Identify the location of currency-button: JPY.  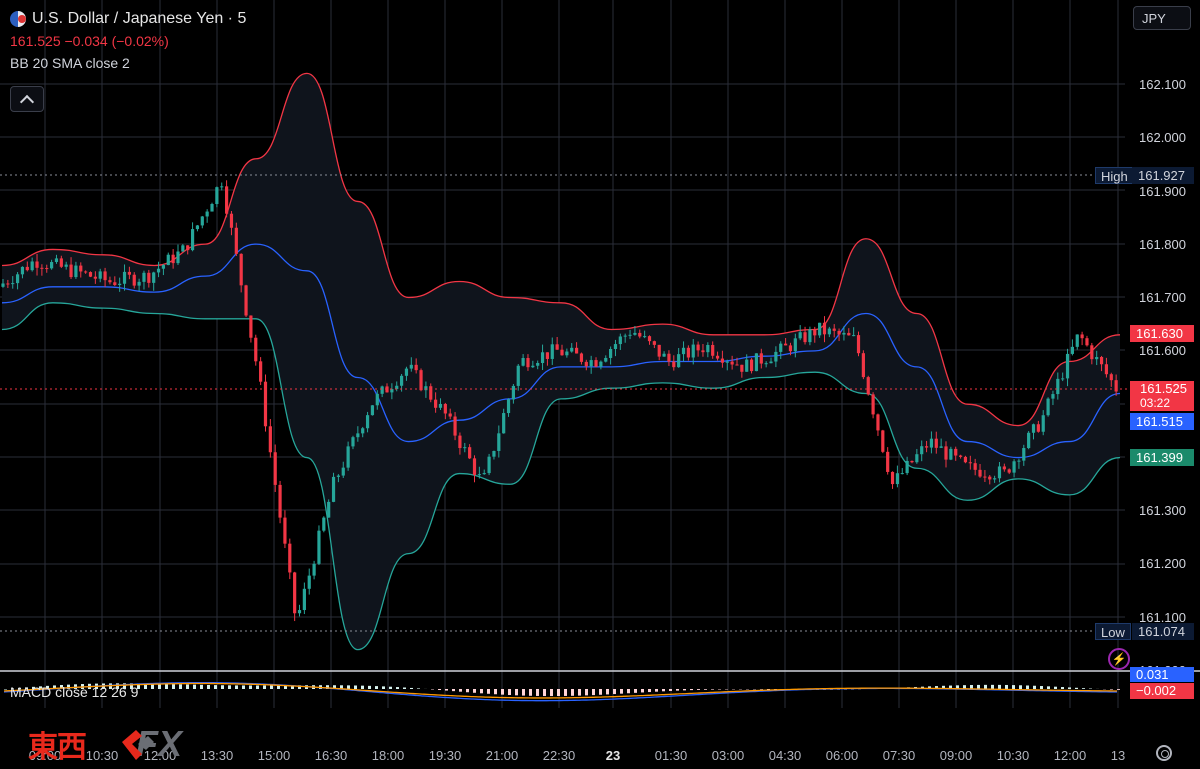
(1162, 18).